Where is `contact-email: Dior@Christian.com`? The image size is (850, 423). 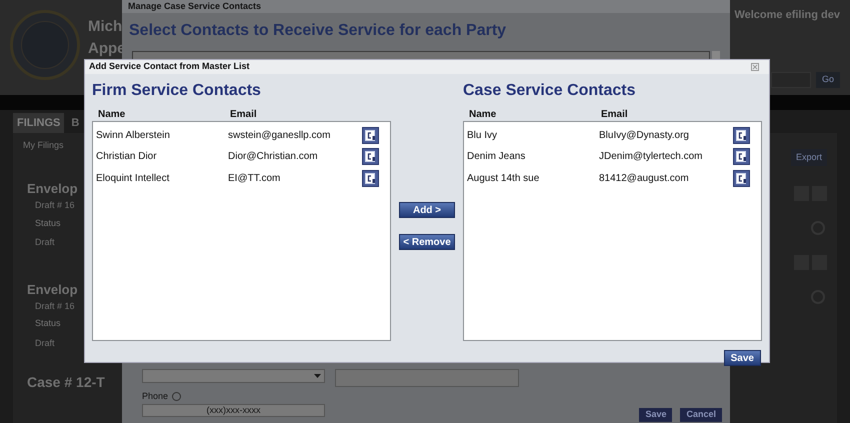 contact-email: Dior@Christian.com is located at coordinates (273, 157).